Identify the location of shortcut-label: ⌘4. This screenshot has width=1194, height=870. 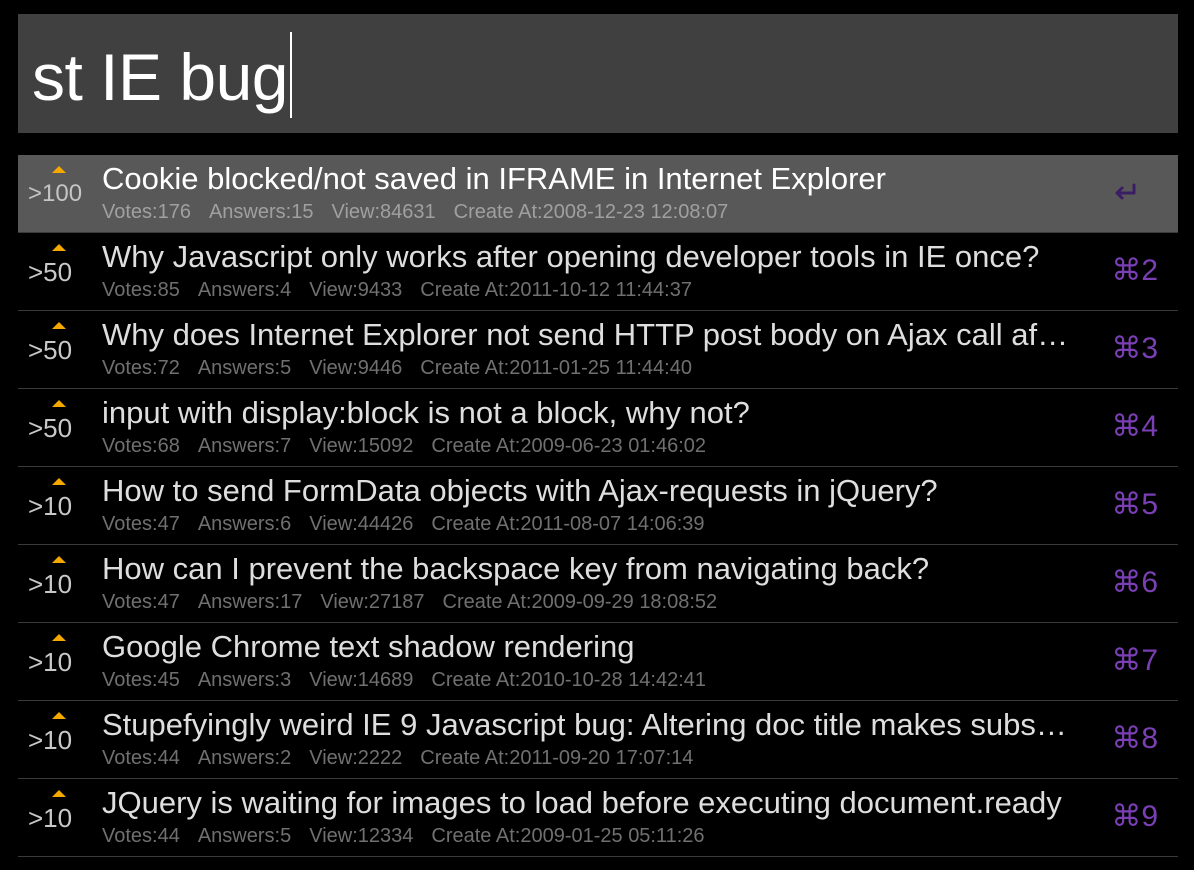
(1134, 426).